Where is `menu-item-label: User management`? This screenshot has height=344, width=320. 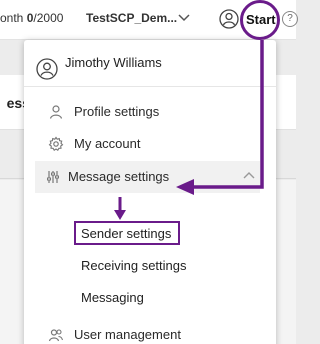
menu-item-label: User management is located at coordinates (127, 334).